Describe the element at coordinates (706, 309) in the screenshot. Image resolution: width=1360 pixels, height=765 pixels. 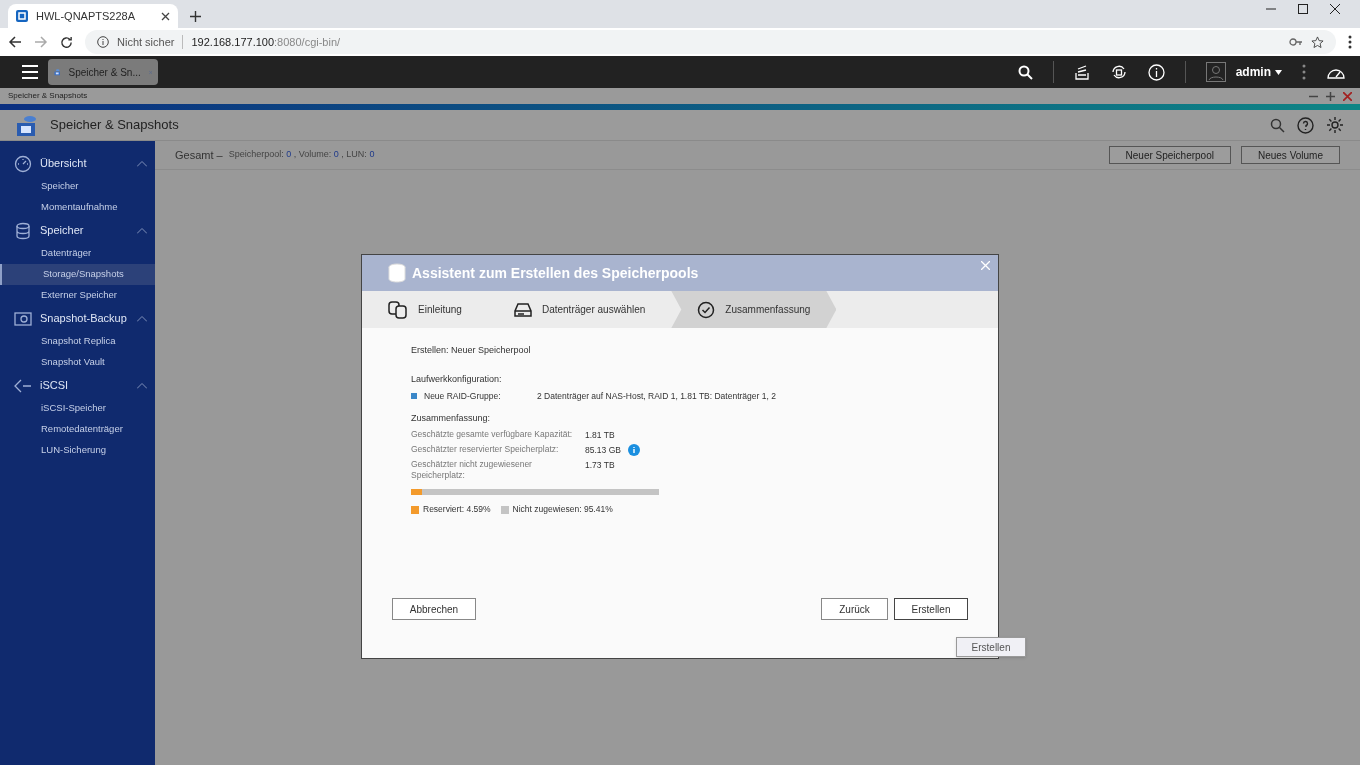
I see `check-circle-icon` at that location.